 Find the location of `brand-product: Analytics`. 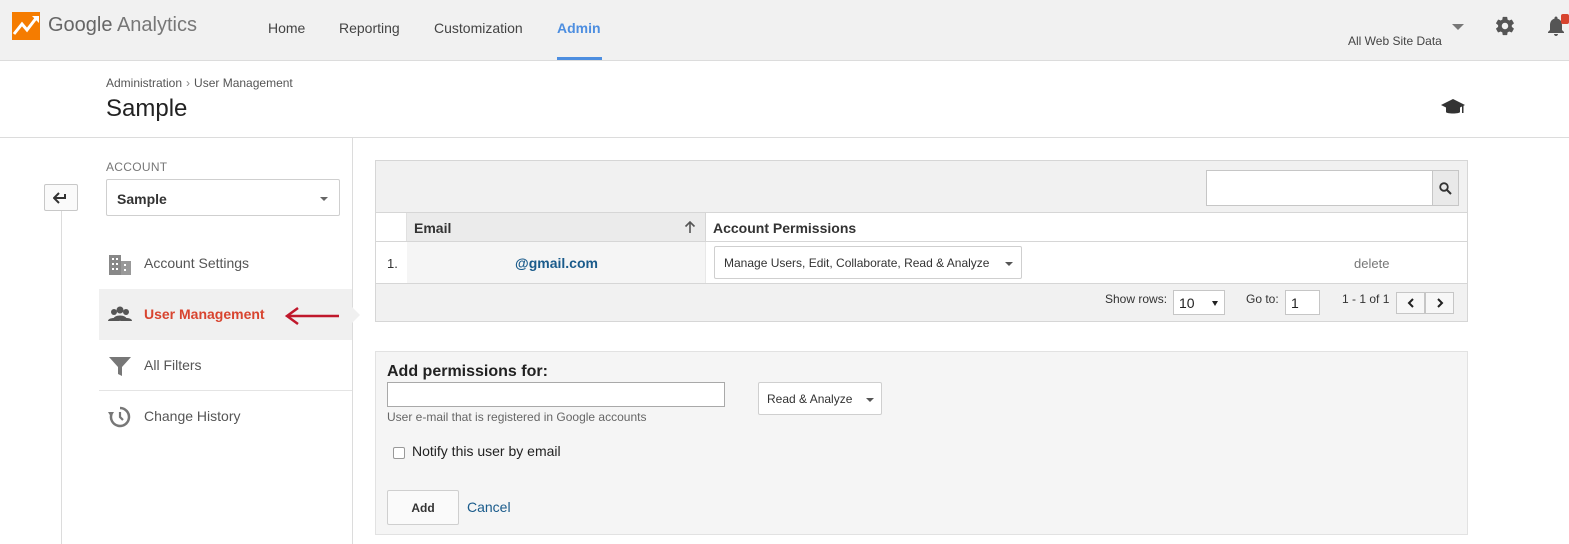

brand-product: Analytics is located at coordinates (156, 25).